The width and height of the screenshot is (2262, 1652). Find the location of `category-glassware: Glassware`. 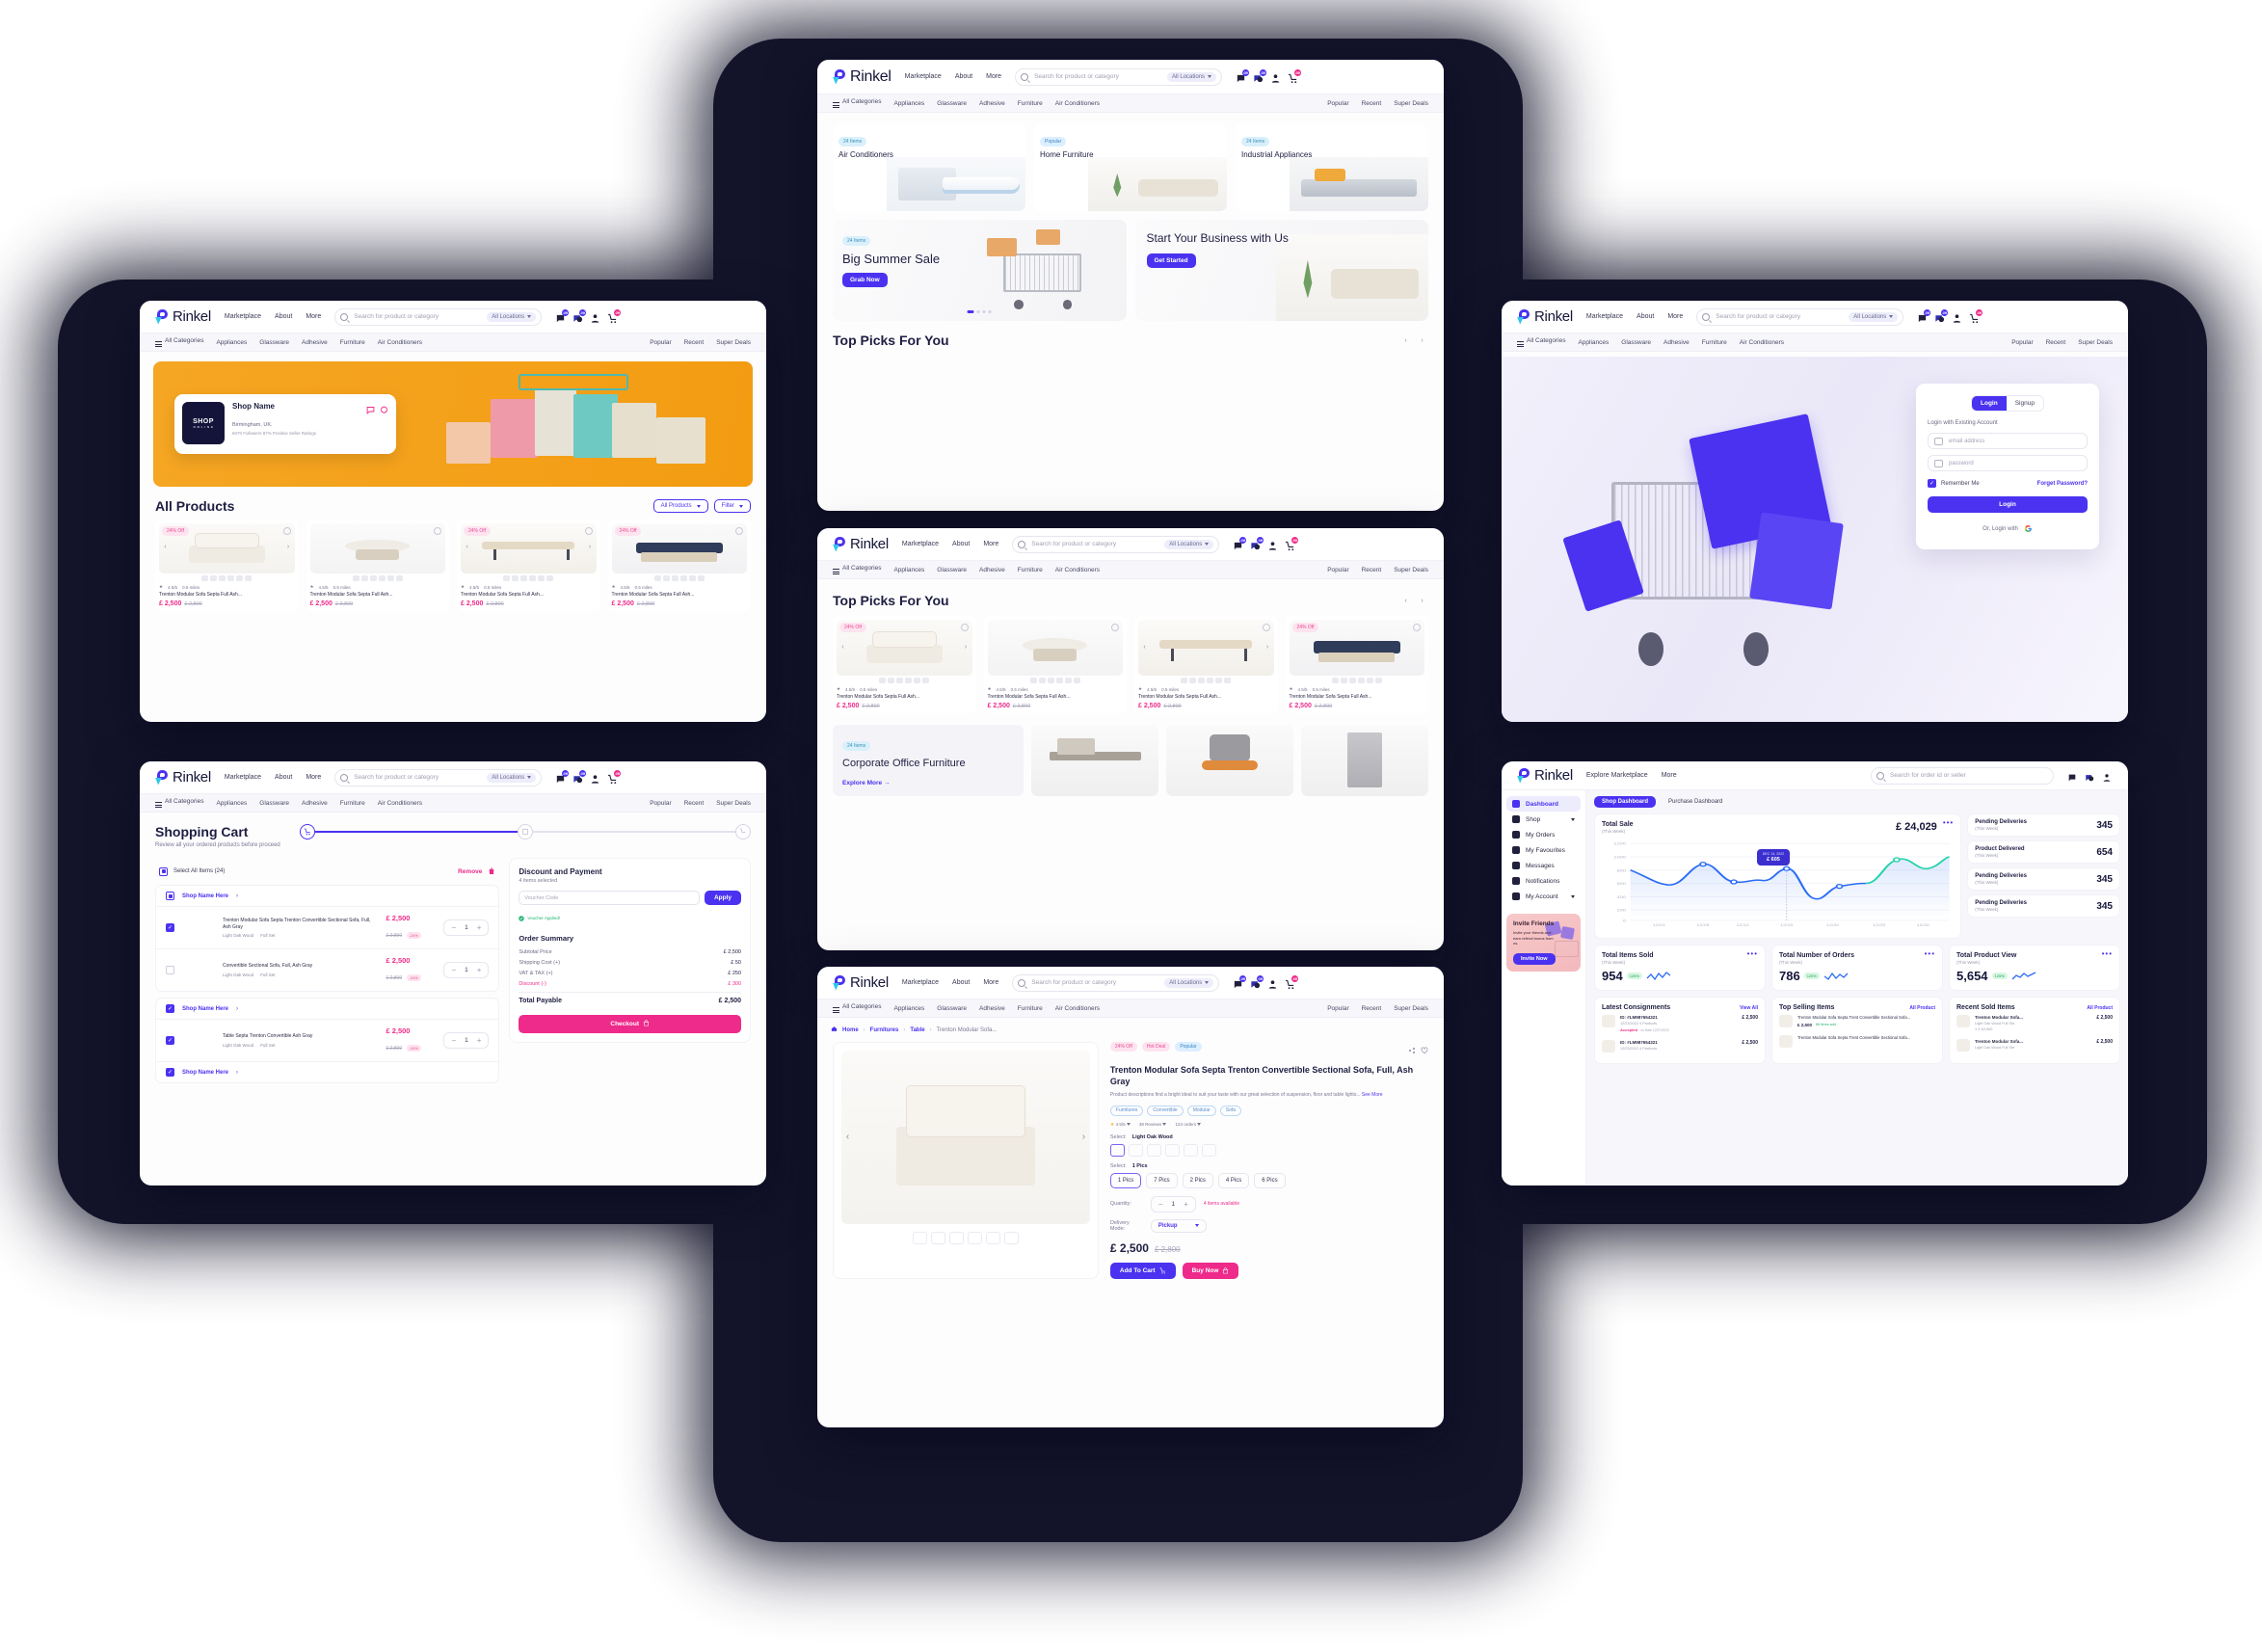

category-glassware: Glassware is located at coordinates (952, 1009).